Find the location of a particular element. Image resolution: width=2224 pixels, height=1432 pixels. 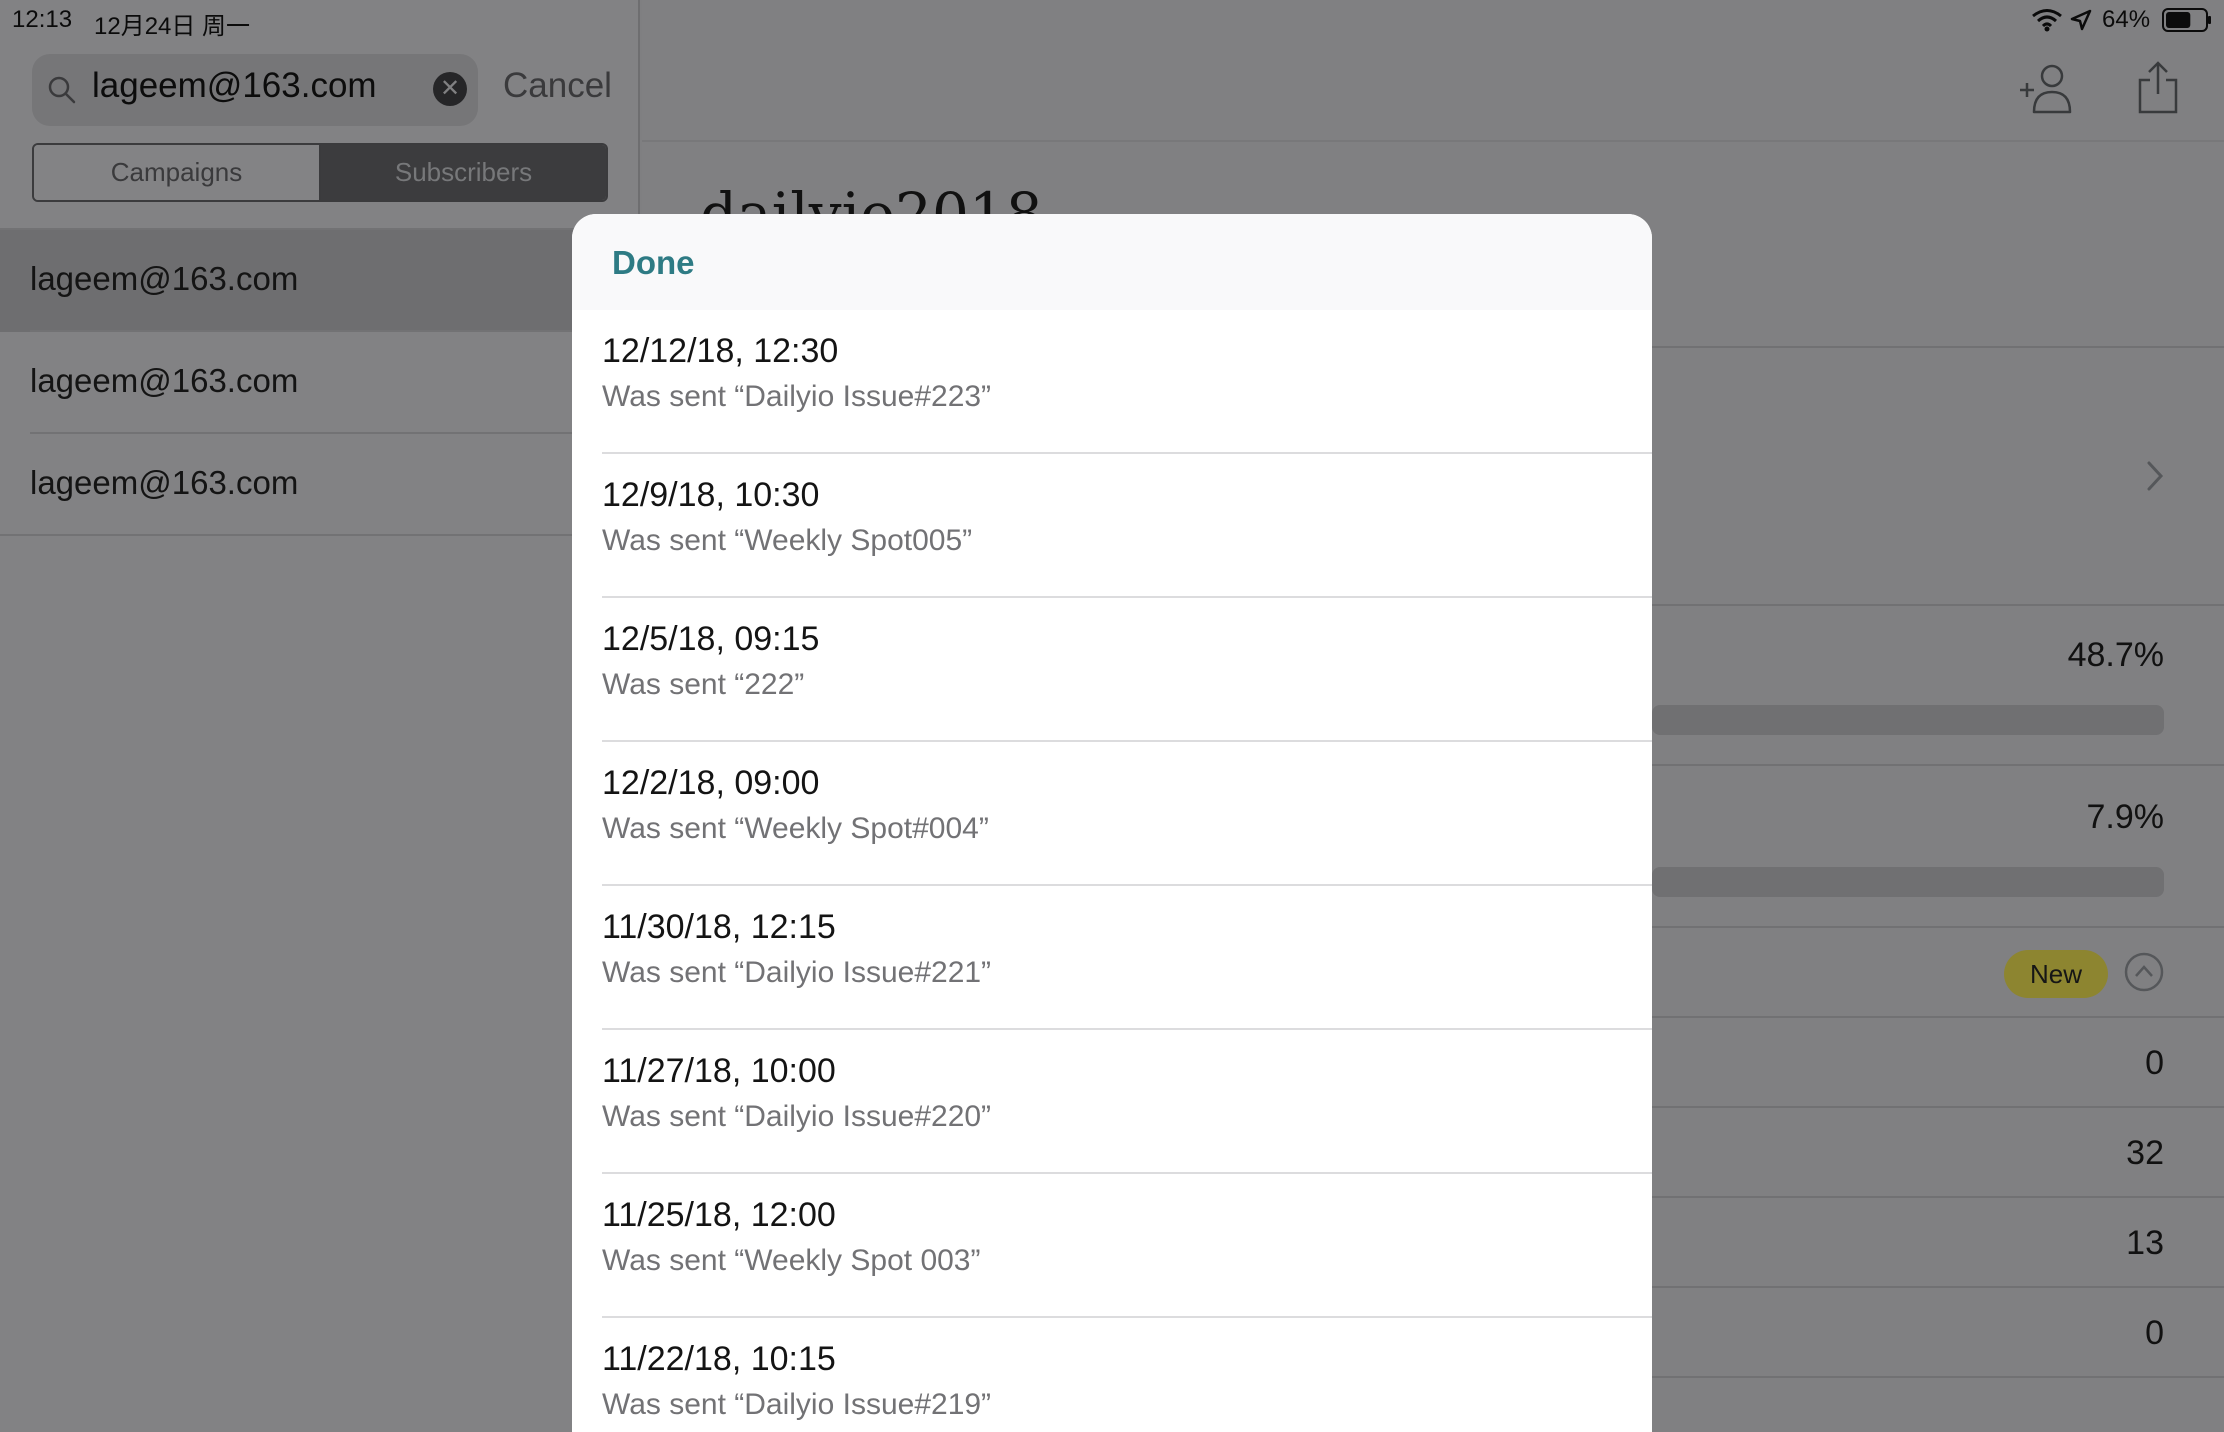

search-input: lageem@163.com is located at coordinates (234, 86).